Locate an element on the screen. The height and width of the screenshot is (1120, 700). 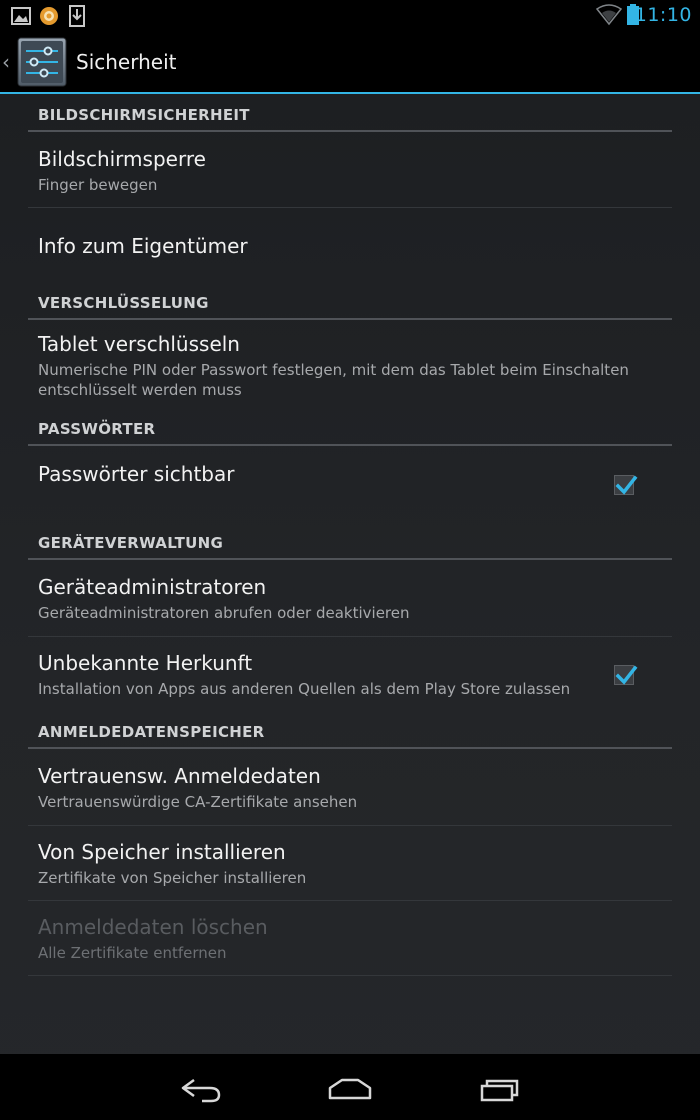
pref-summary: Alle Zertifikate entfernen is located at coordinates (132, 953).